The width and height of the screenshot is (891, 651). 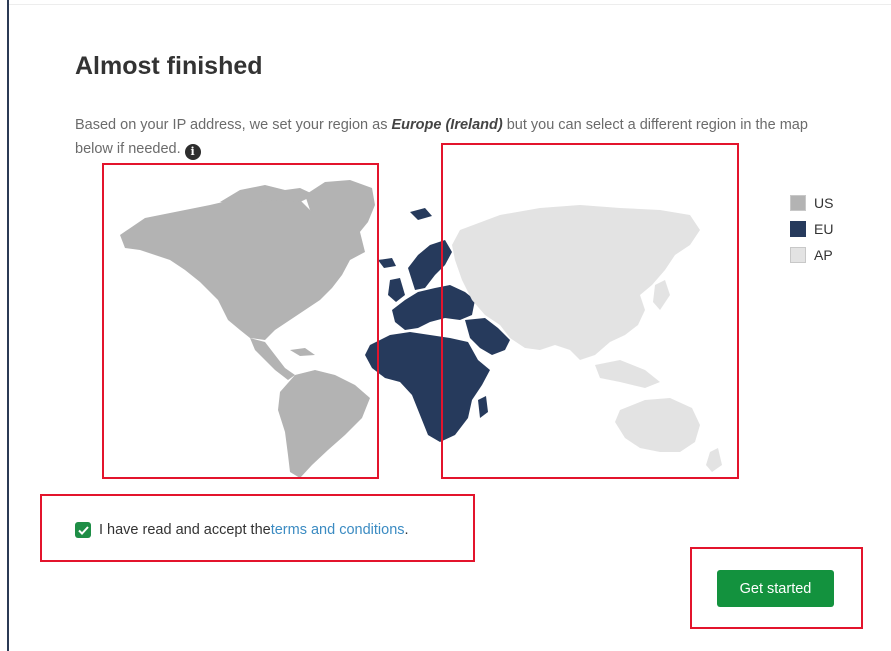 What do you see at coordinates (811, 255) in the screenshot?
I see `legend-item-ap: AP` at bounding box center [811, 255].